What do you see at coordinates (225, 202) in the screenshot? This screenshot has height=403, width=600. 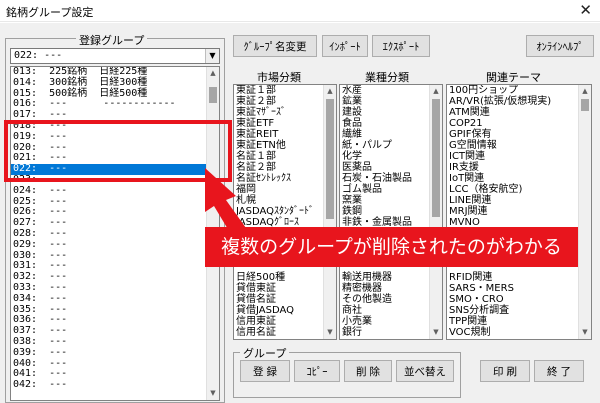 I see `annotation-arrow-icon` at bounding box center [225, 202].